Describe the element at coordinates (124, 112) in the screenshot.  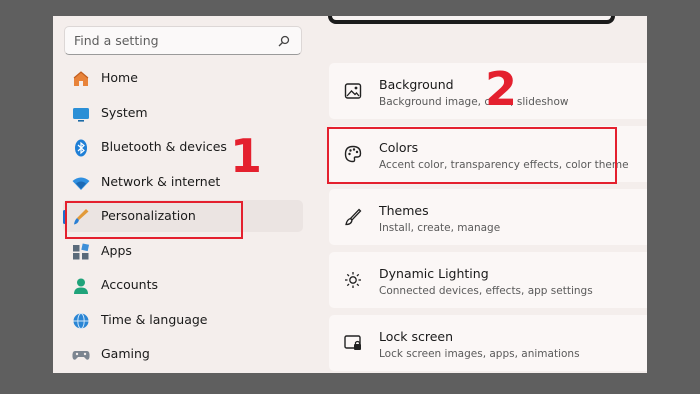
I see `sidebar-item-label: System` at that location.